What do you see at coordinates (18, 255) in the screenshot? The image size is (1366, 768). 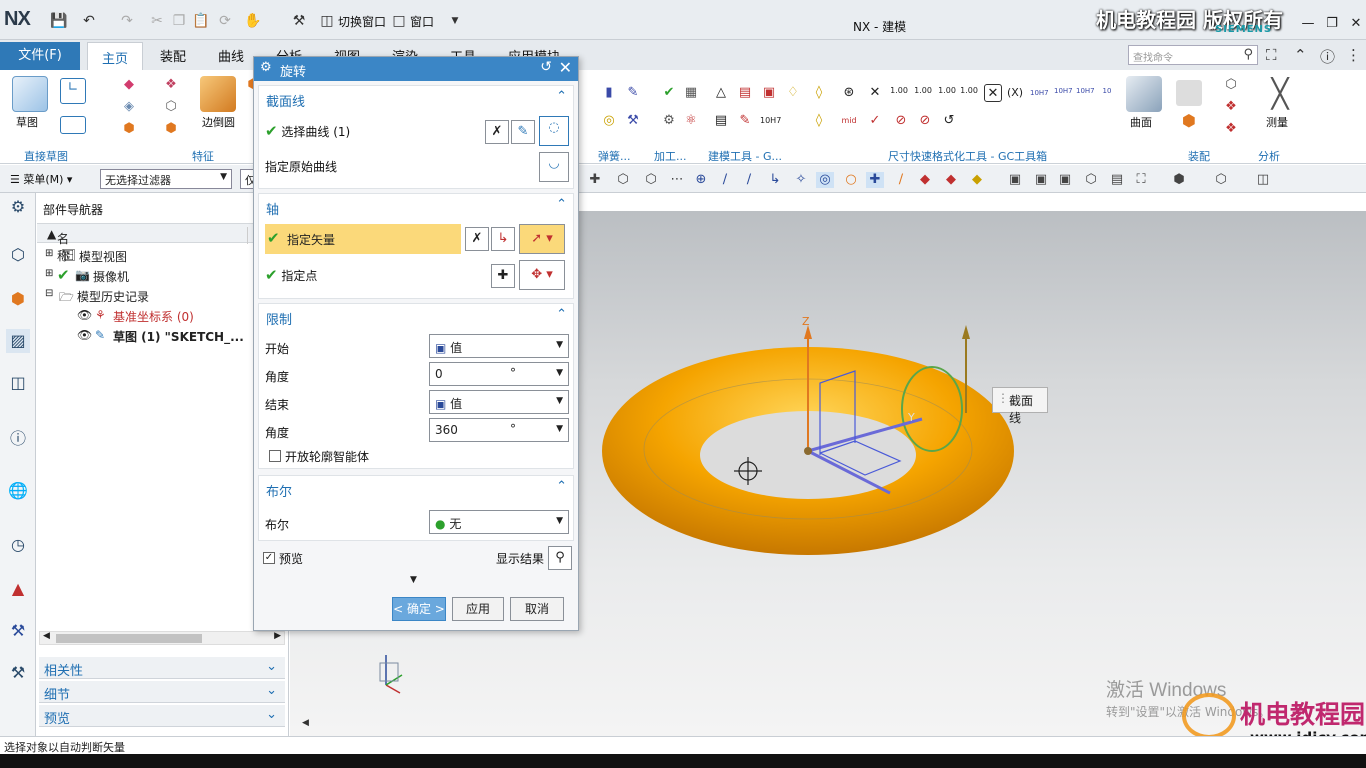 I see `assembly-navigator-icon: ⬡` at bounding box center [18, 255].